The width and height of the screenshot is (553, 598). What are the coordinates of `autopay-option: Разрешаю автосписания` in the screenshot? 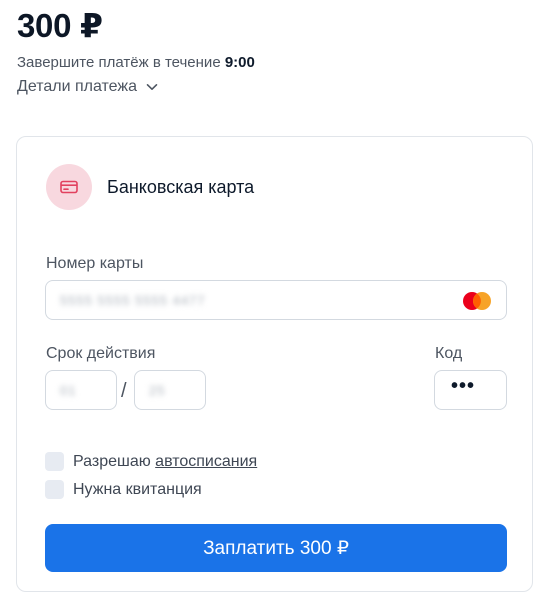 It's located at (151, 461).